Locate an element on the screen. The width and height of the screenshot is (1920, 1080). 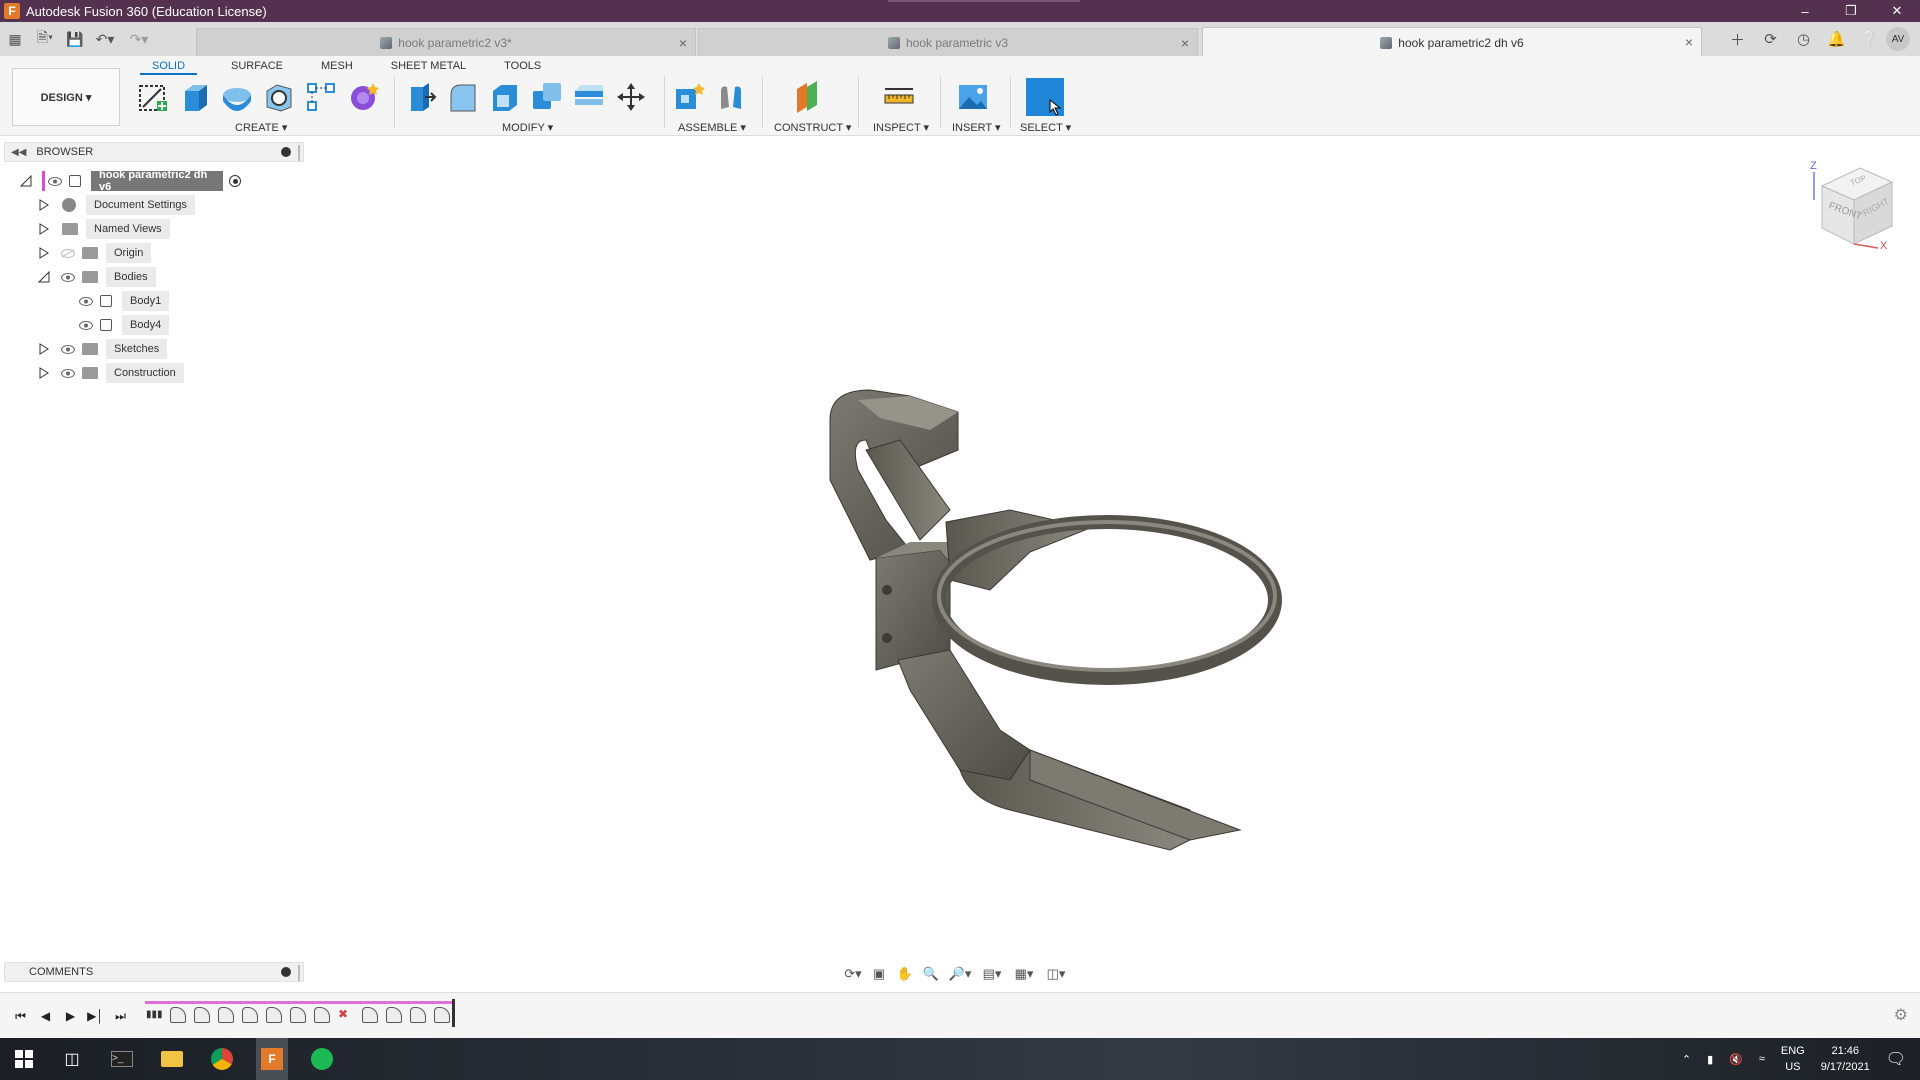
inspect-group-label: INSPECT ▾ is located at coordinates (901, 127).